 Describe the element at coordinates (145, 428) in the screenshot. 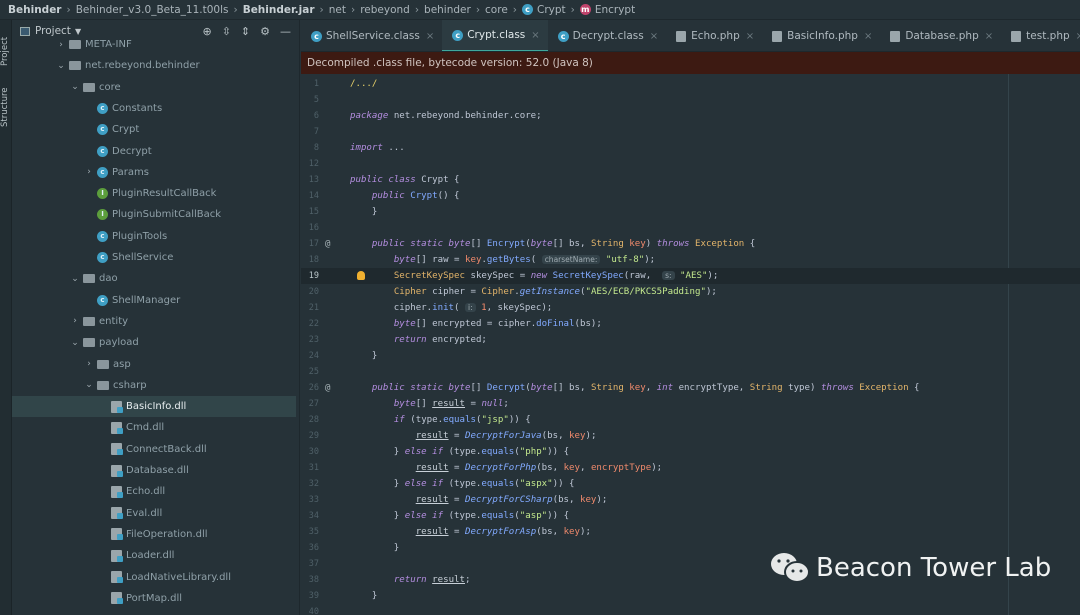

I see `tree-item-label: Cmd.dll` at that location.